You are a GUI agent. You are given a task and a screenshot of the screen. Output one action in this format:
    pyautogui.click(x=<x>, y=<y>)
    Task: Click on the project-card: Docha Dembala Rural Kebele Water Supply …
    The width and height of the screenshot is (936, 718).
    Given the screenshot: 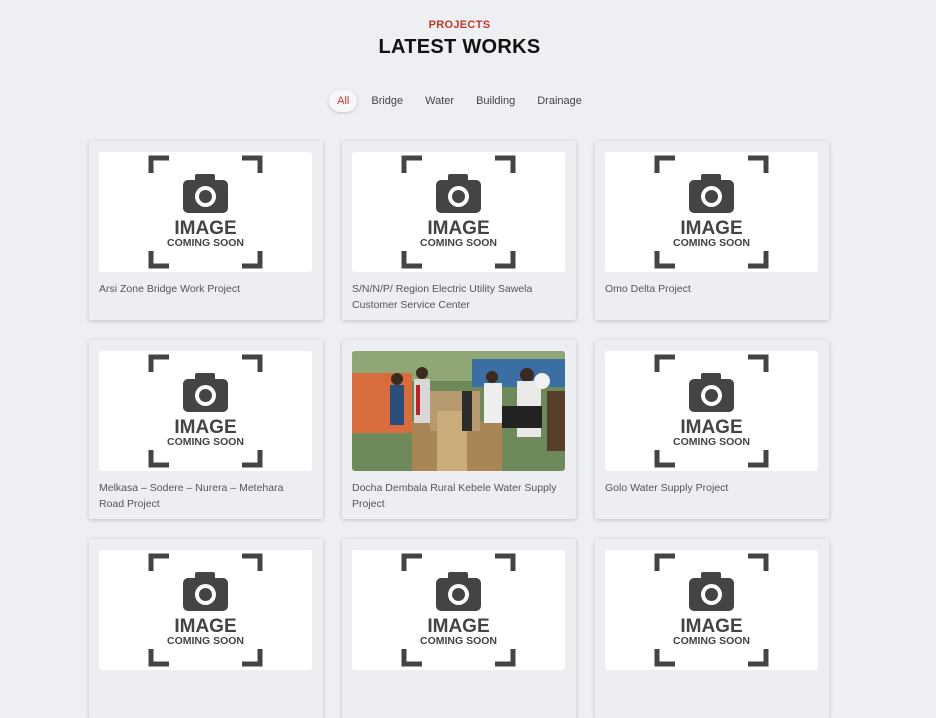 What is the action you would take?
    pyautogui.click(x=459, y=429)
    